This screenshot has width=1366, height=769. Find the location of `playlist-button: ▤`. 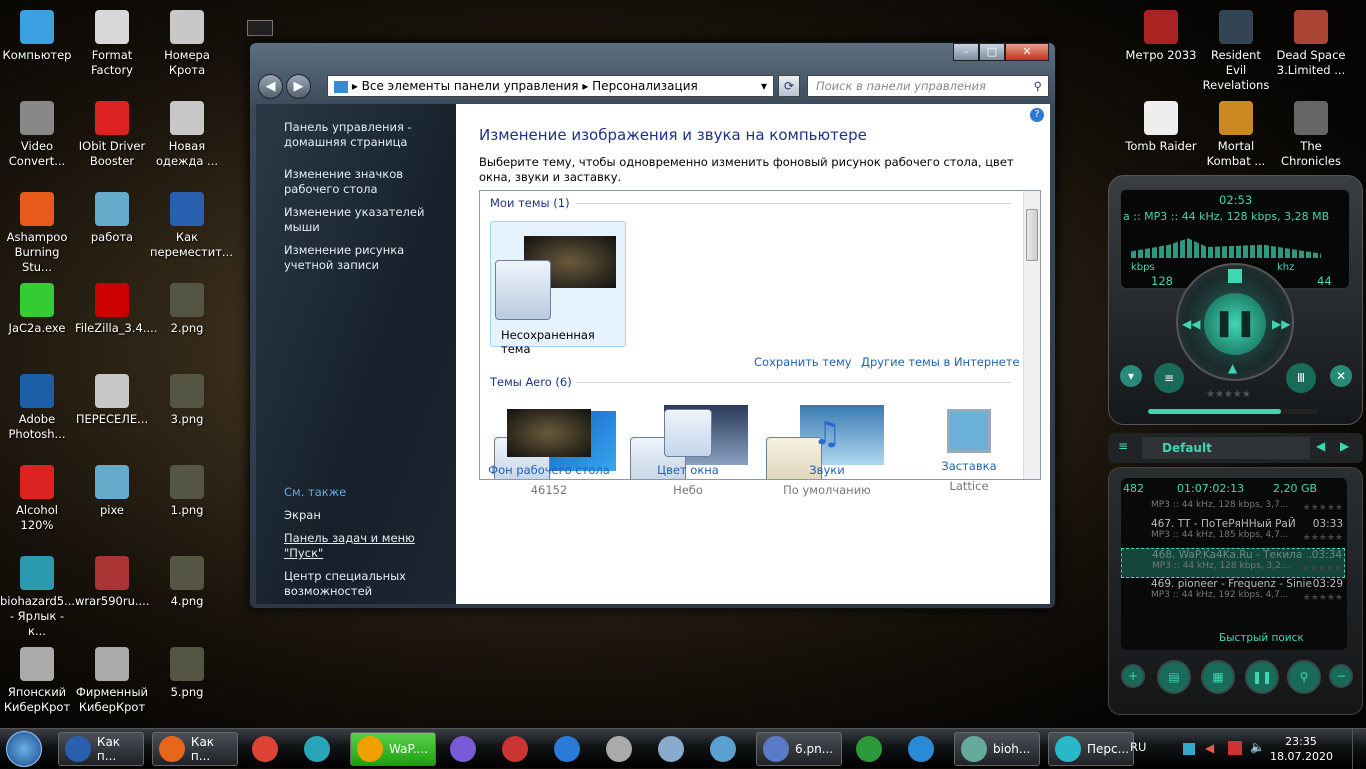

playlist-button: ▤ is located at coordinates (1174, 677).